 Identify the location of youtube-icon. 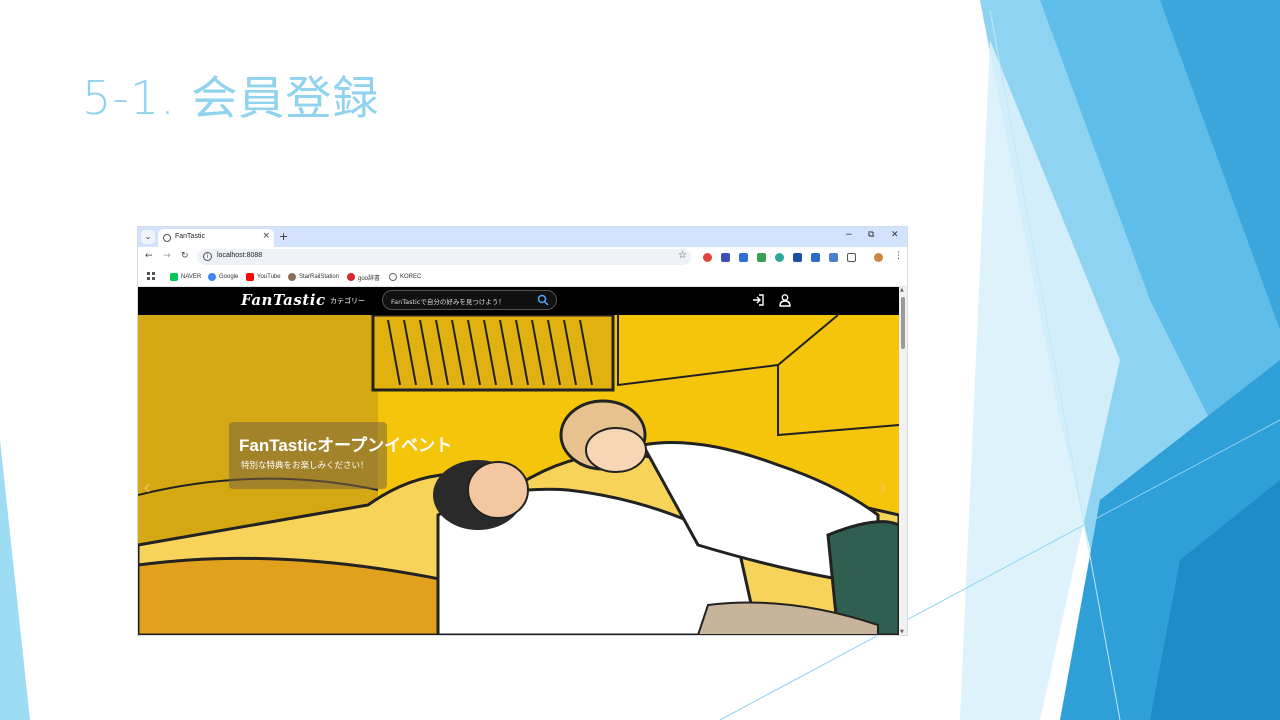
(250, 277).